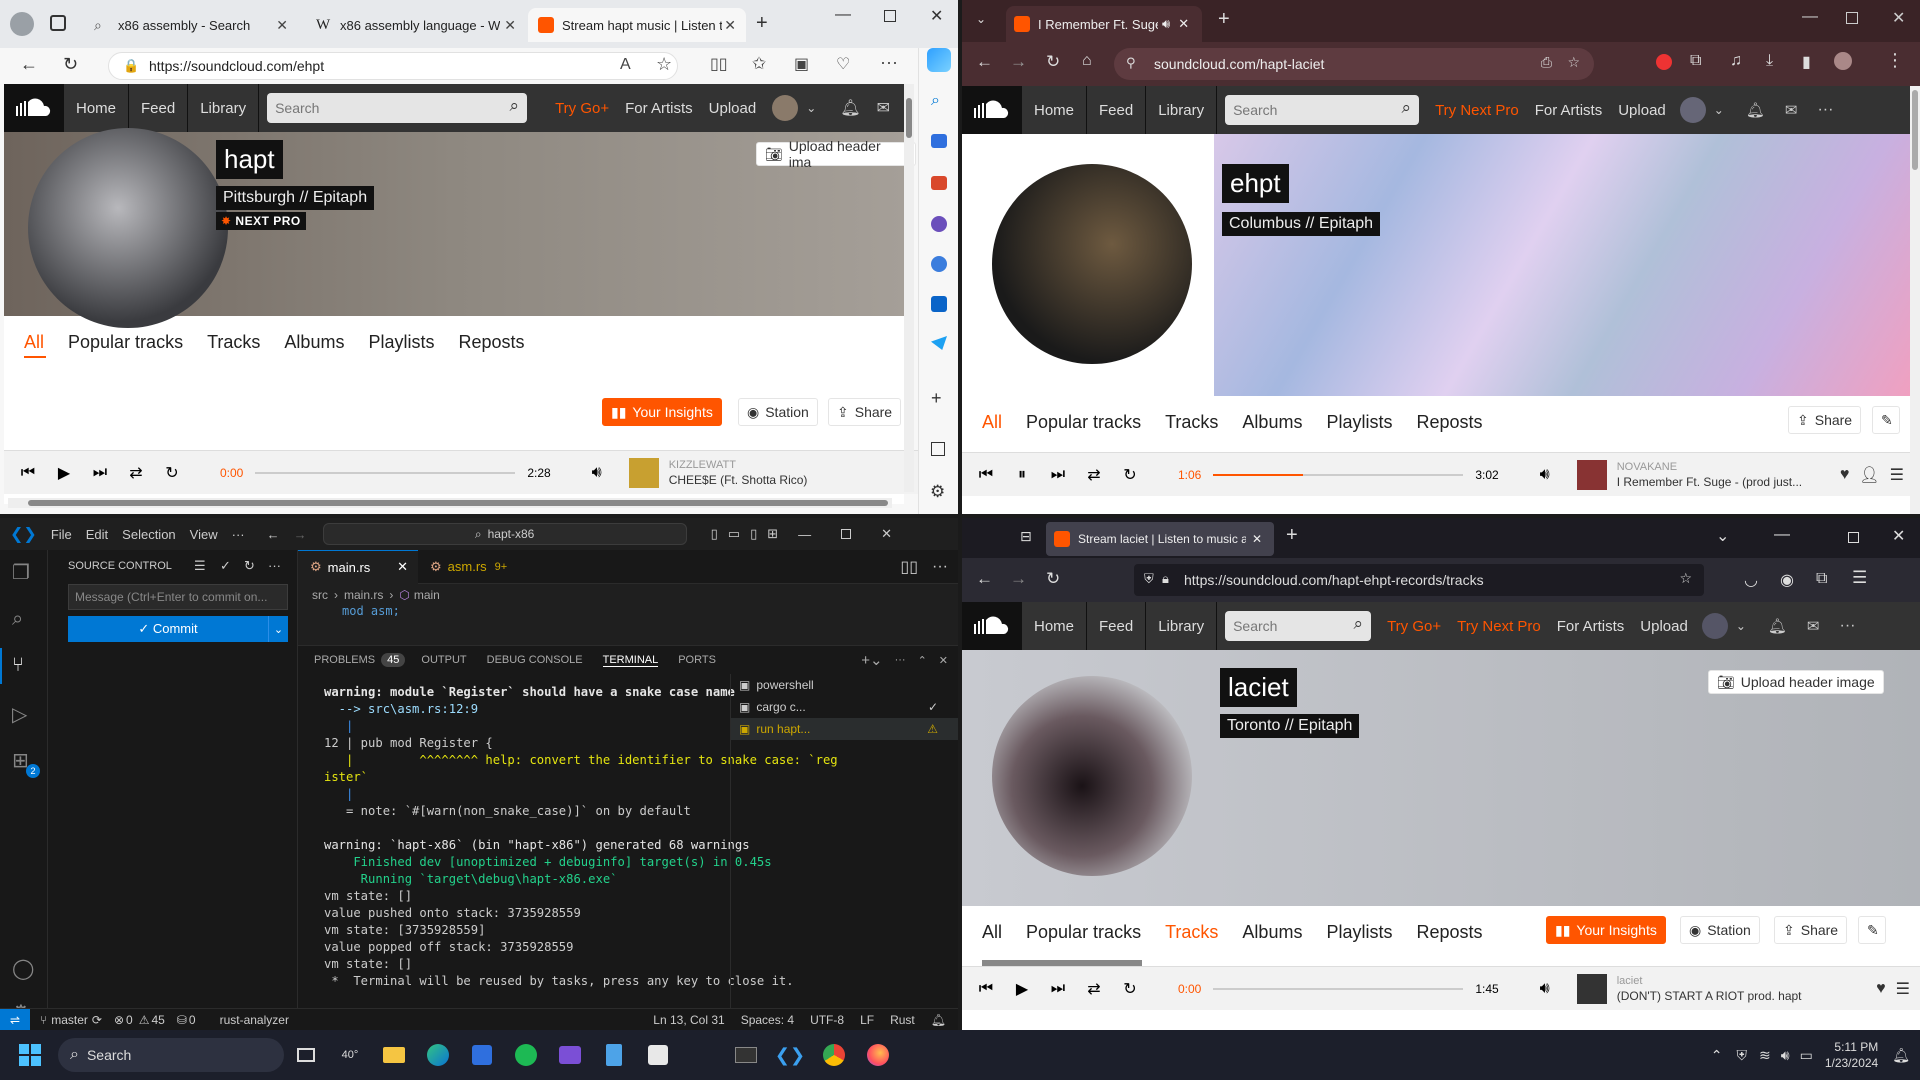  I want to click on copilot-icon, so click(939, 60).